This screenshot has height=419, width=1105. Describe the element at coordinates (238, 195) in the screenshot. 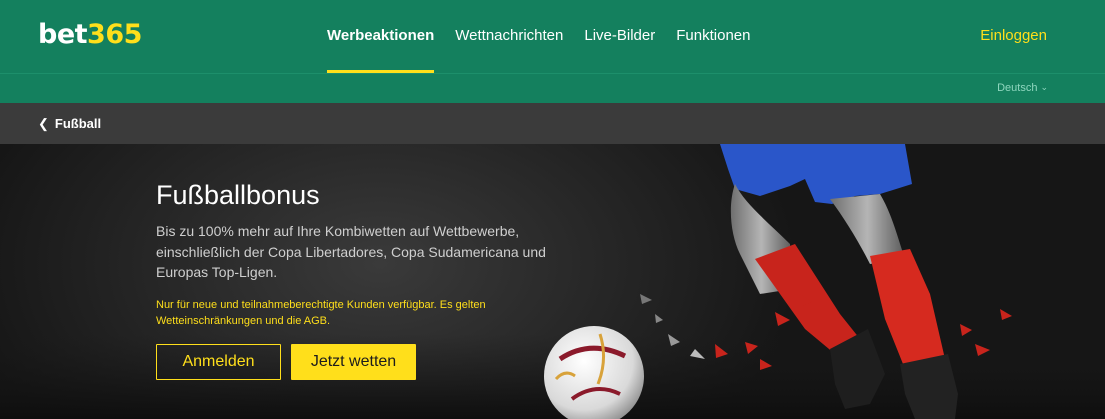

I see `promo-title: Fußballbonus` at that location.